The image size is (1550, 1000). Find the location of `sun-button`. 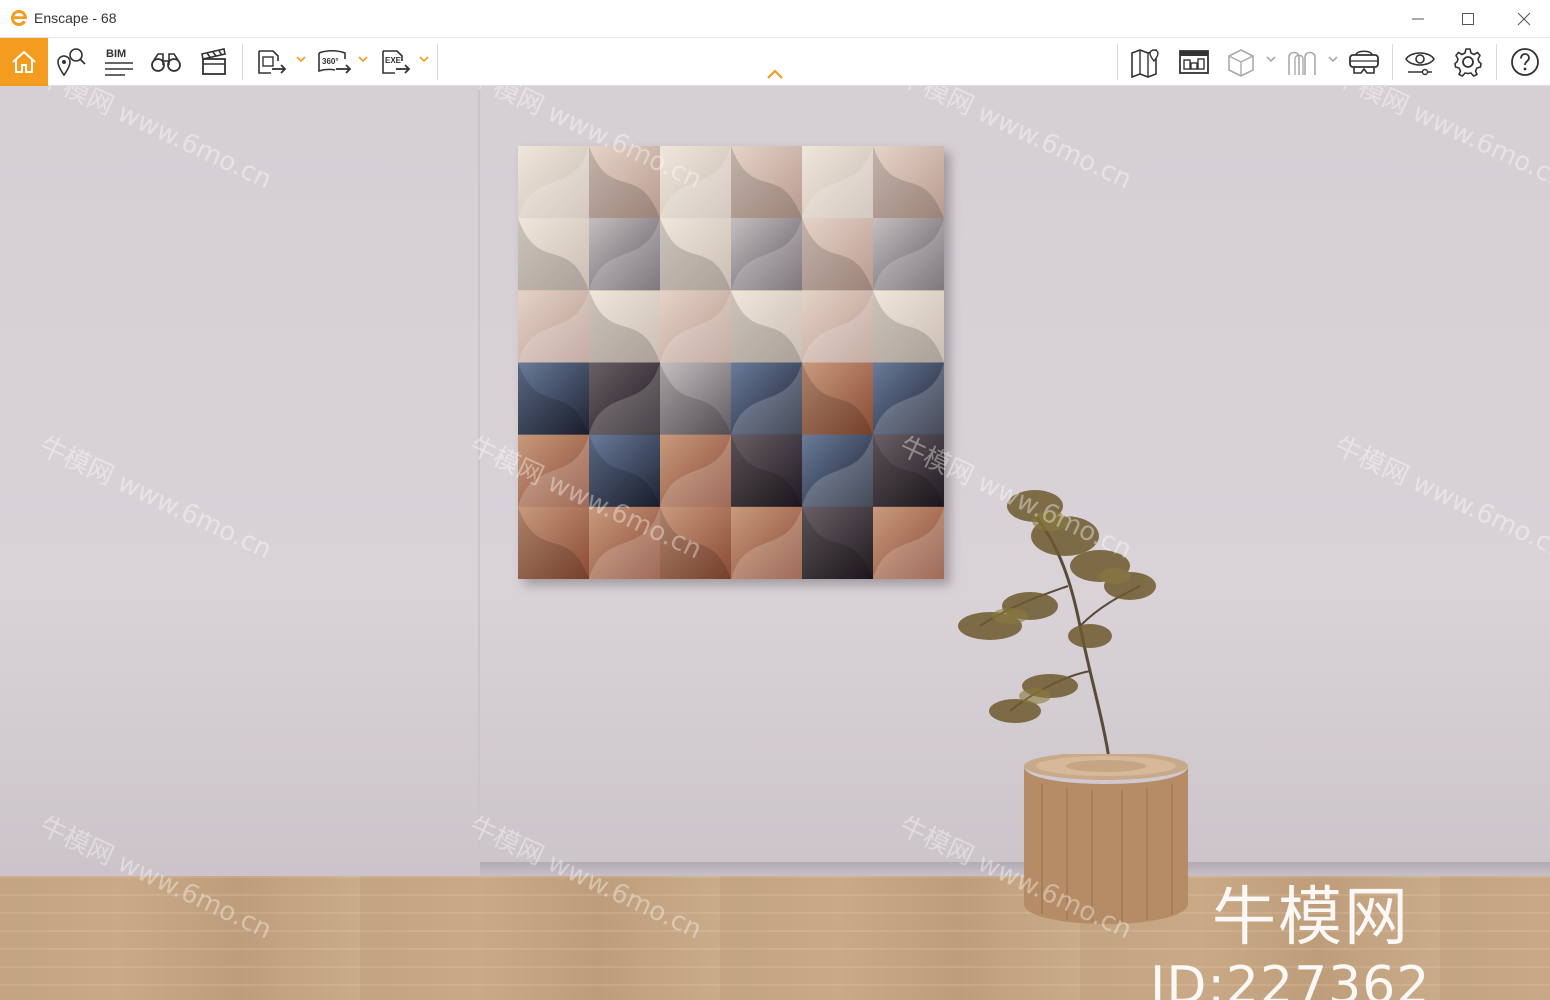

sun-button is located at coordinates (1302, 62).